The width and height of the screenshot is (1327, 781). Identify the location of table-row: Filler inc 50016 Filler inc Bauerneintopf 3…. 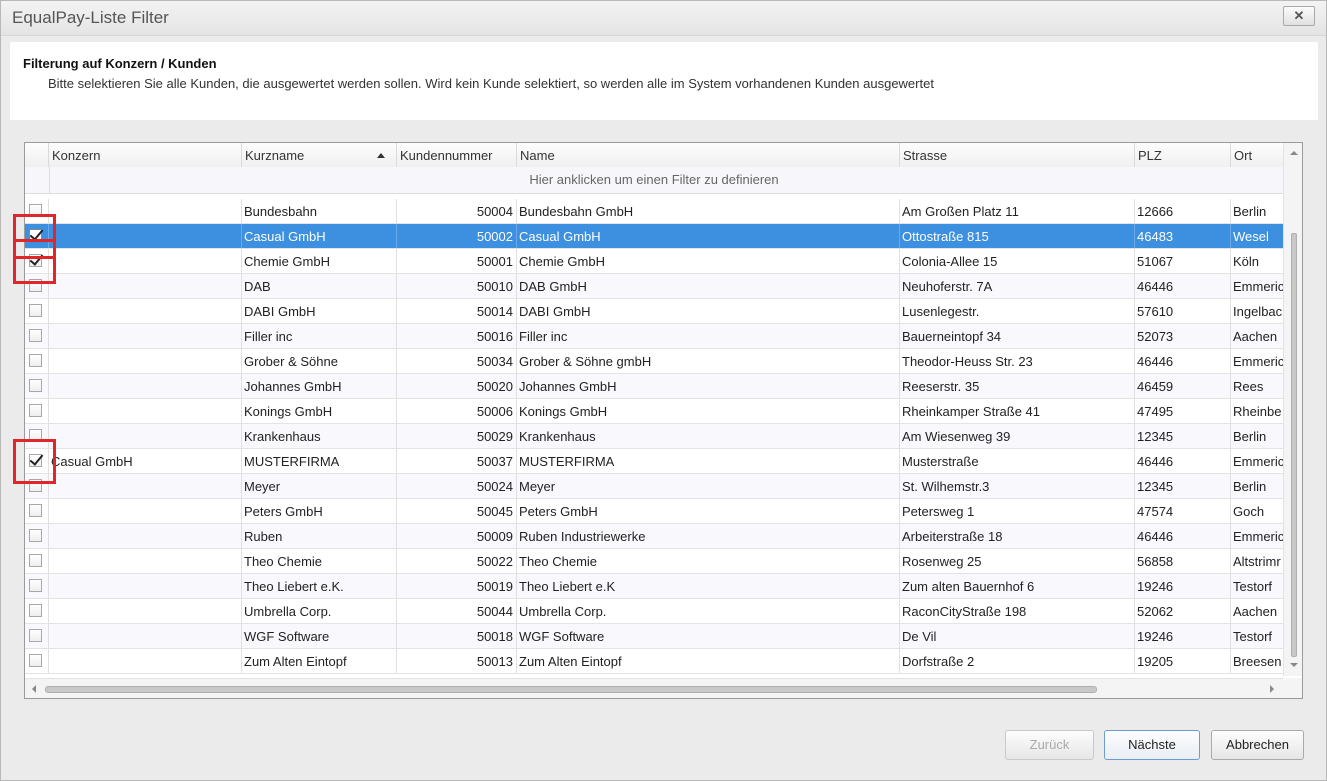
(654, 336).